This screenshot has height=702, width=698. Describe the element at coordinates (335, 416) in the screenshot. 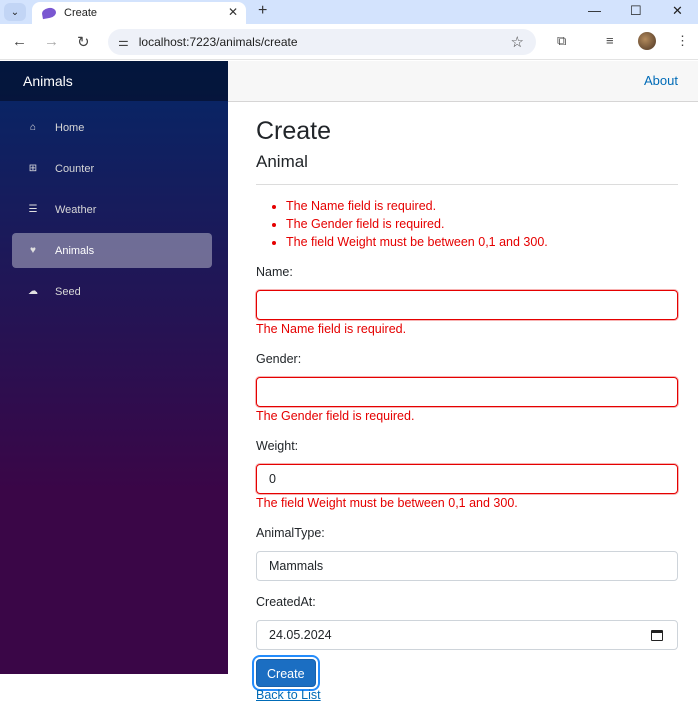

I see `gender-error: The Gender field is required.` at that location.